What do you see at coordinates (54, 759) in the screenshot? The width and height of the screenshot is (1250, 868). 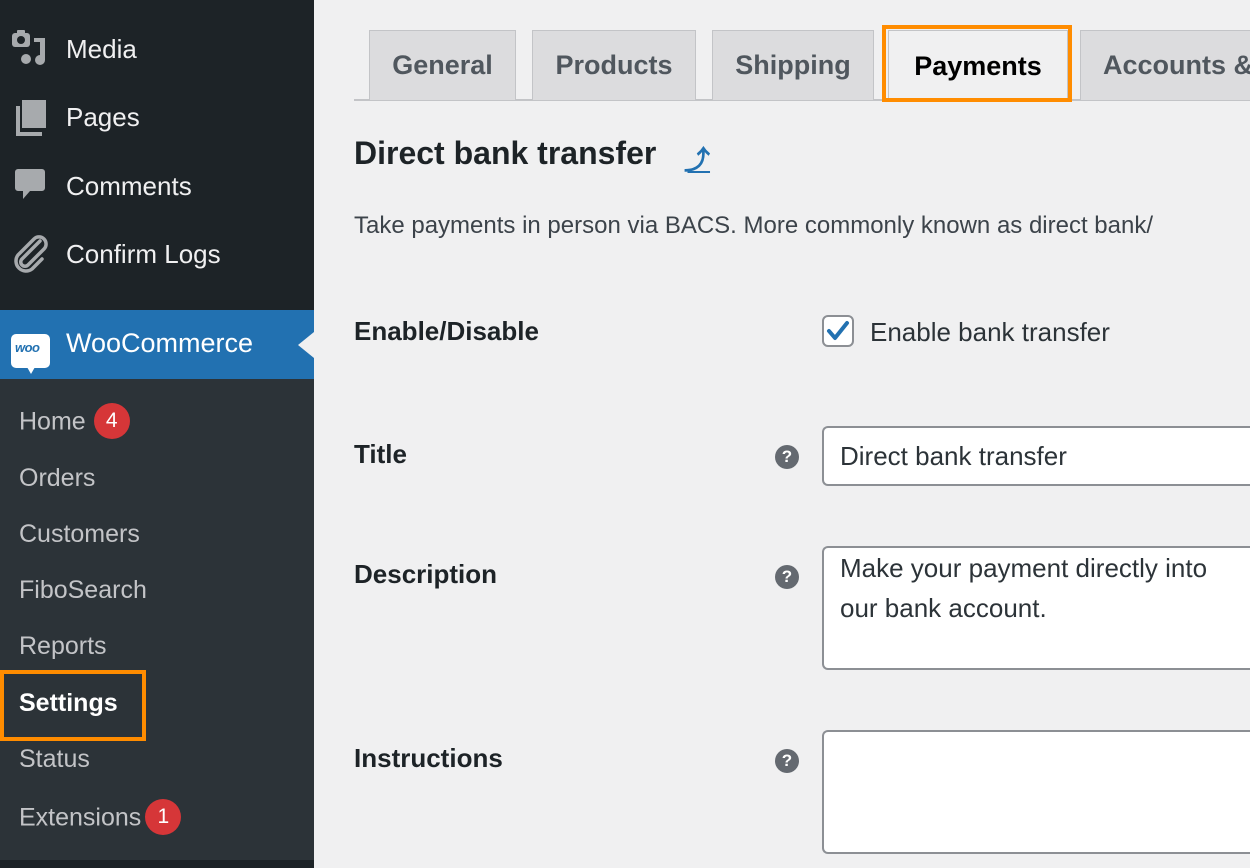 I see `submenu-item-status: Status` at bounding box center [54, 759].